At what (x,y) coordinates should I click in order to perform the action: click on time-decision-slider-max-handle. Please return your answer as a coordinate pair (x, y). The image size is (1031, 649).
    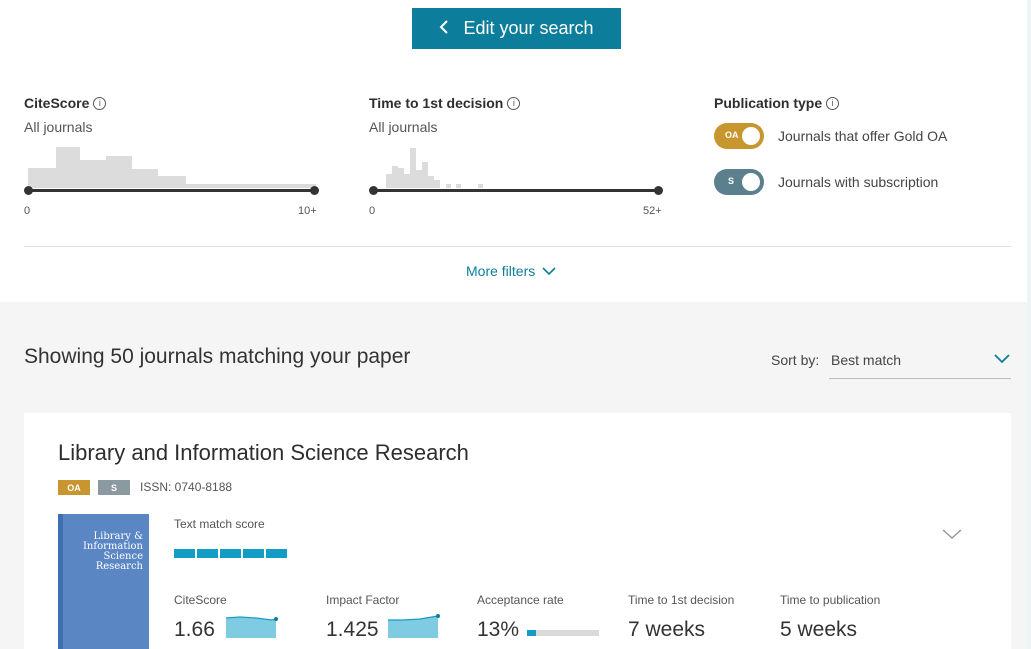
    Looking at the image, I should click on (658, 190).